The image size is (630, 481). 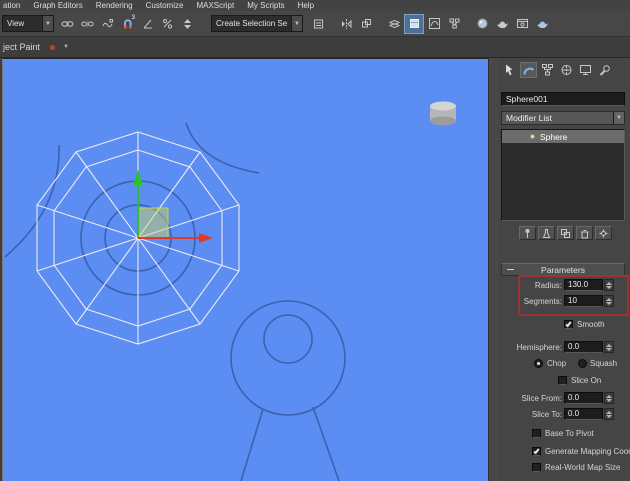 I want to click on unlink-selection-button, so click(x=87, y=24).